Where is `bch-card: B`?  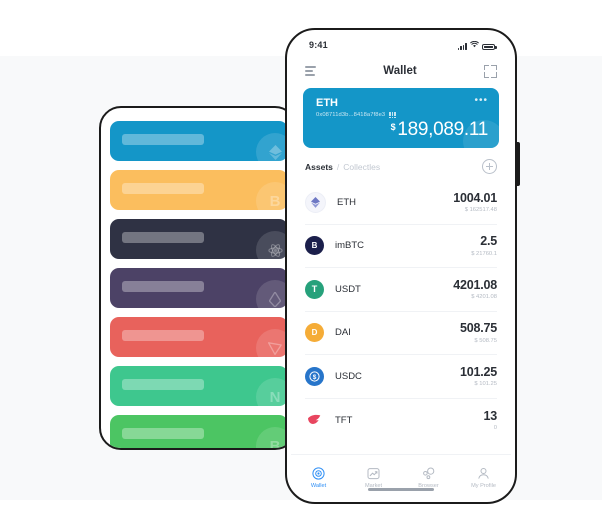
bch-card: B is located at coordinates (199, 431).